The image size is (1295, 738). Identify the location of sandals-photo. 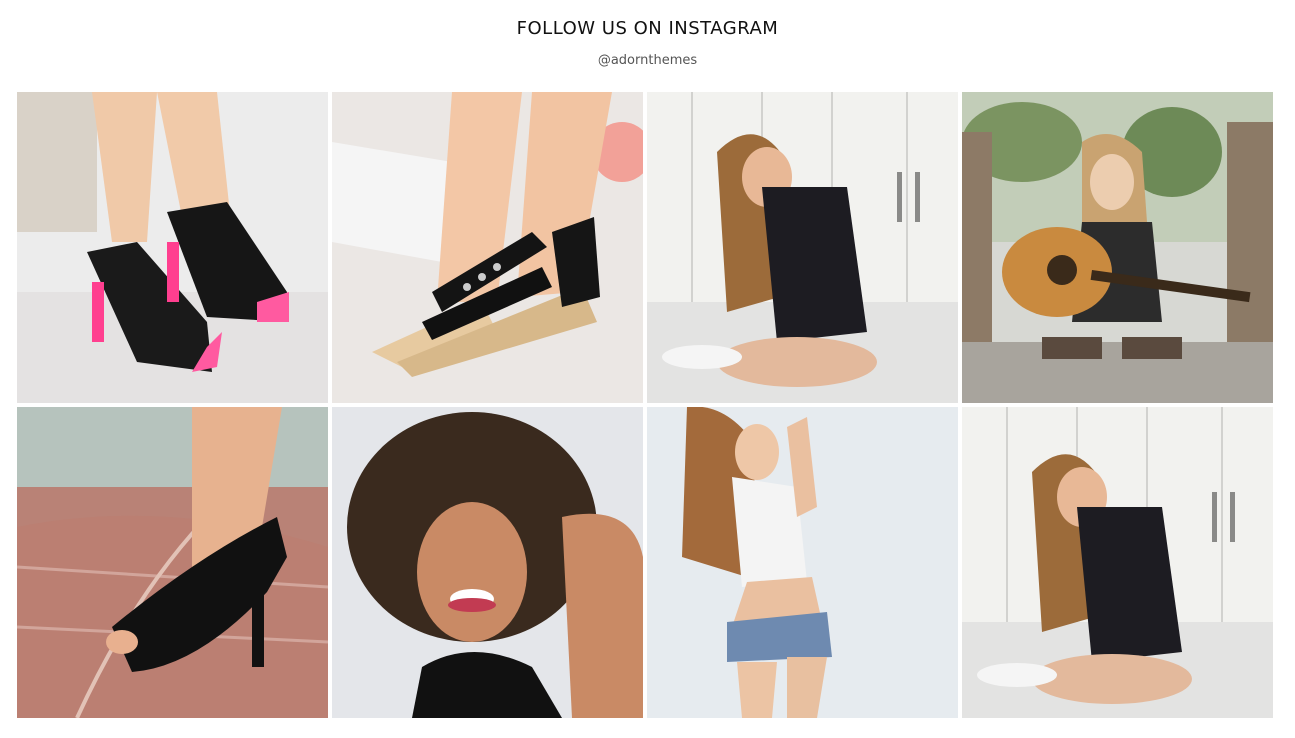
(487, 247).